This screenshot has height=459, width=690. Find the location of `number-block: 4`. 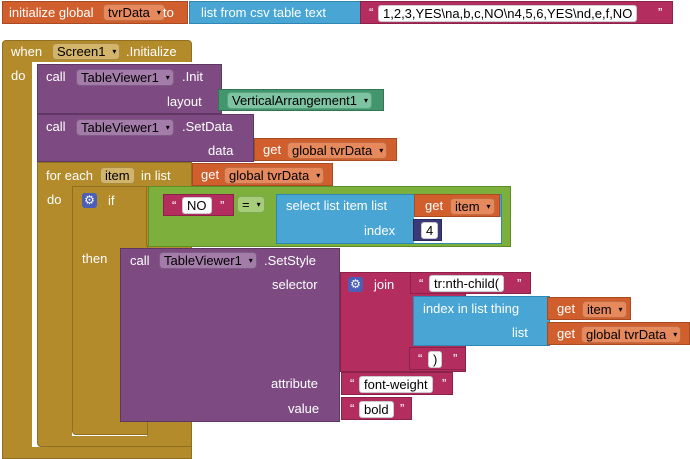

number-block: 4 is located at coordinates (427, 230).